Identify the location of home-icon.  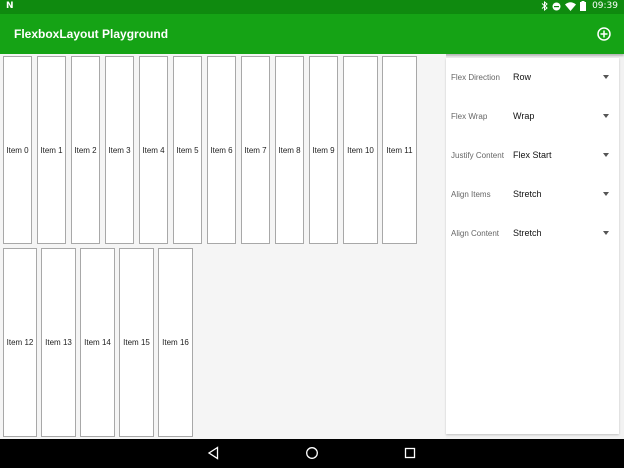
(312, 453).